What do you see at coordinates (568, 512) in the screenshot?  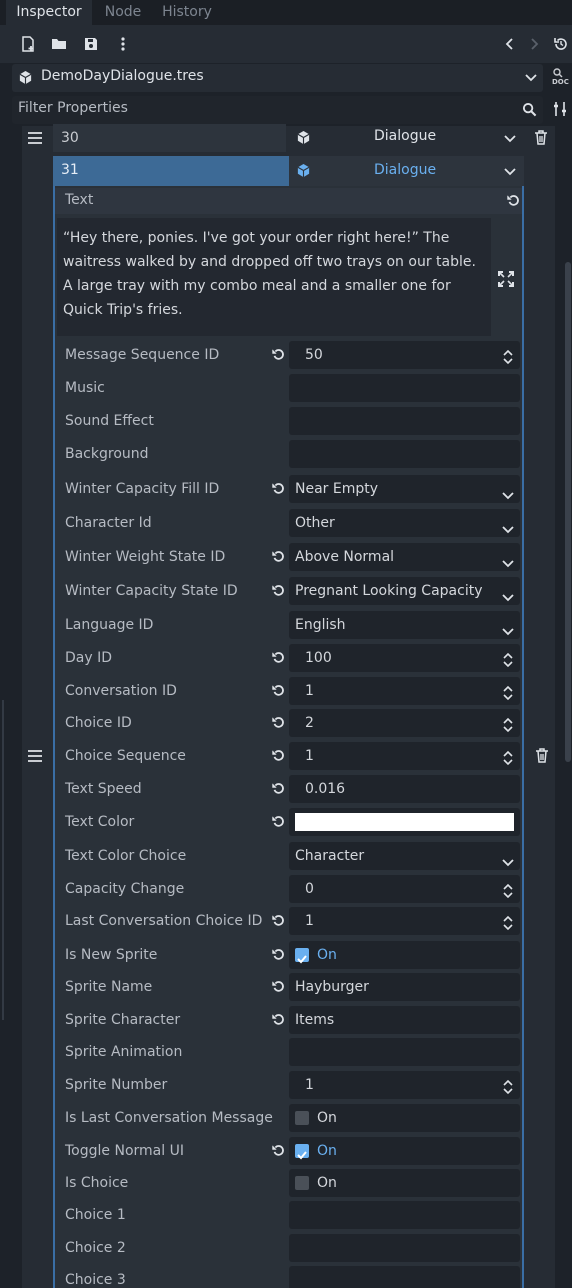 I see `scrollbar-thumb` at bounding box center [568, 512].